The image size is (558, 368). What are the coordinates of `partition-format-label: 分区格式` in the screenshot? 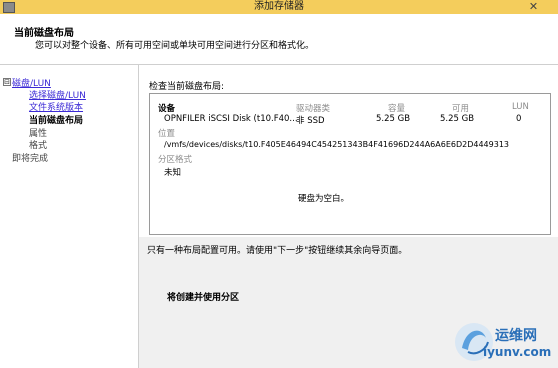 It's located at (175, 160).